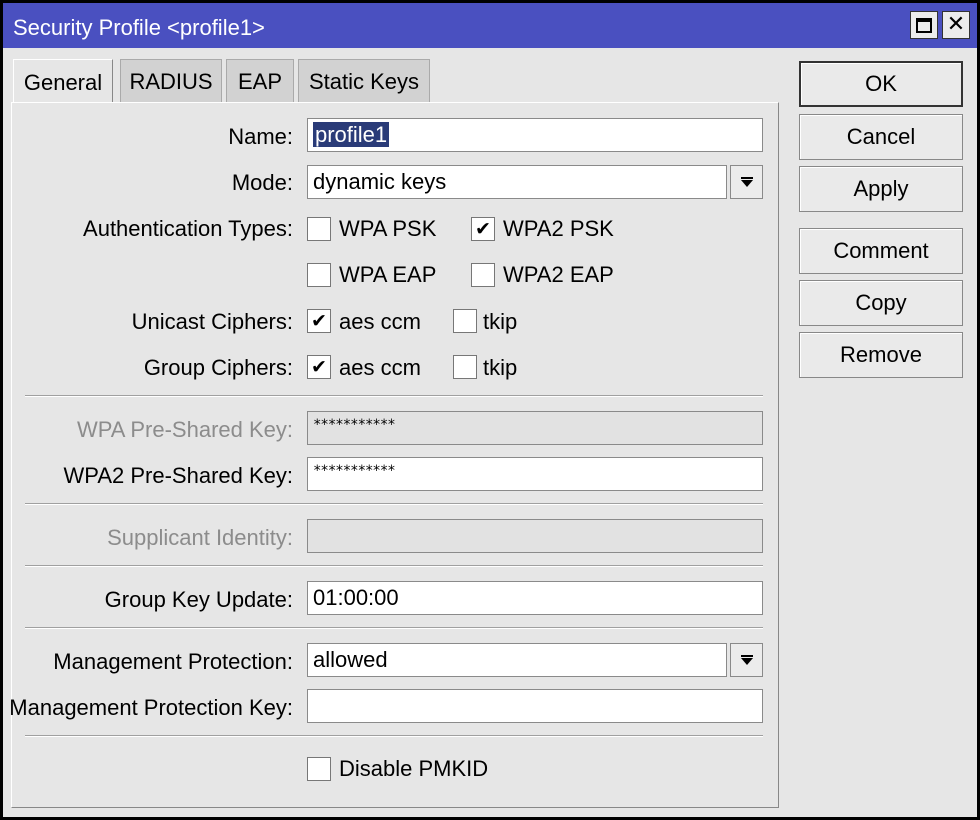  I want to click on wpa2-psk-checkbox: ✔, so click(483, 229).